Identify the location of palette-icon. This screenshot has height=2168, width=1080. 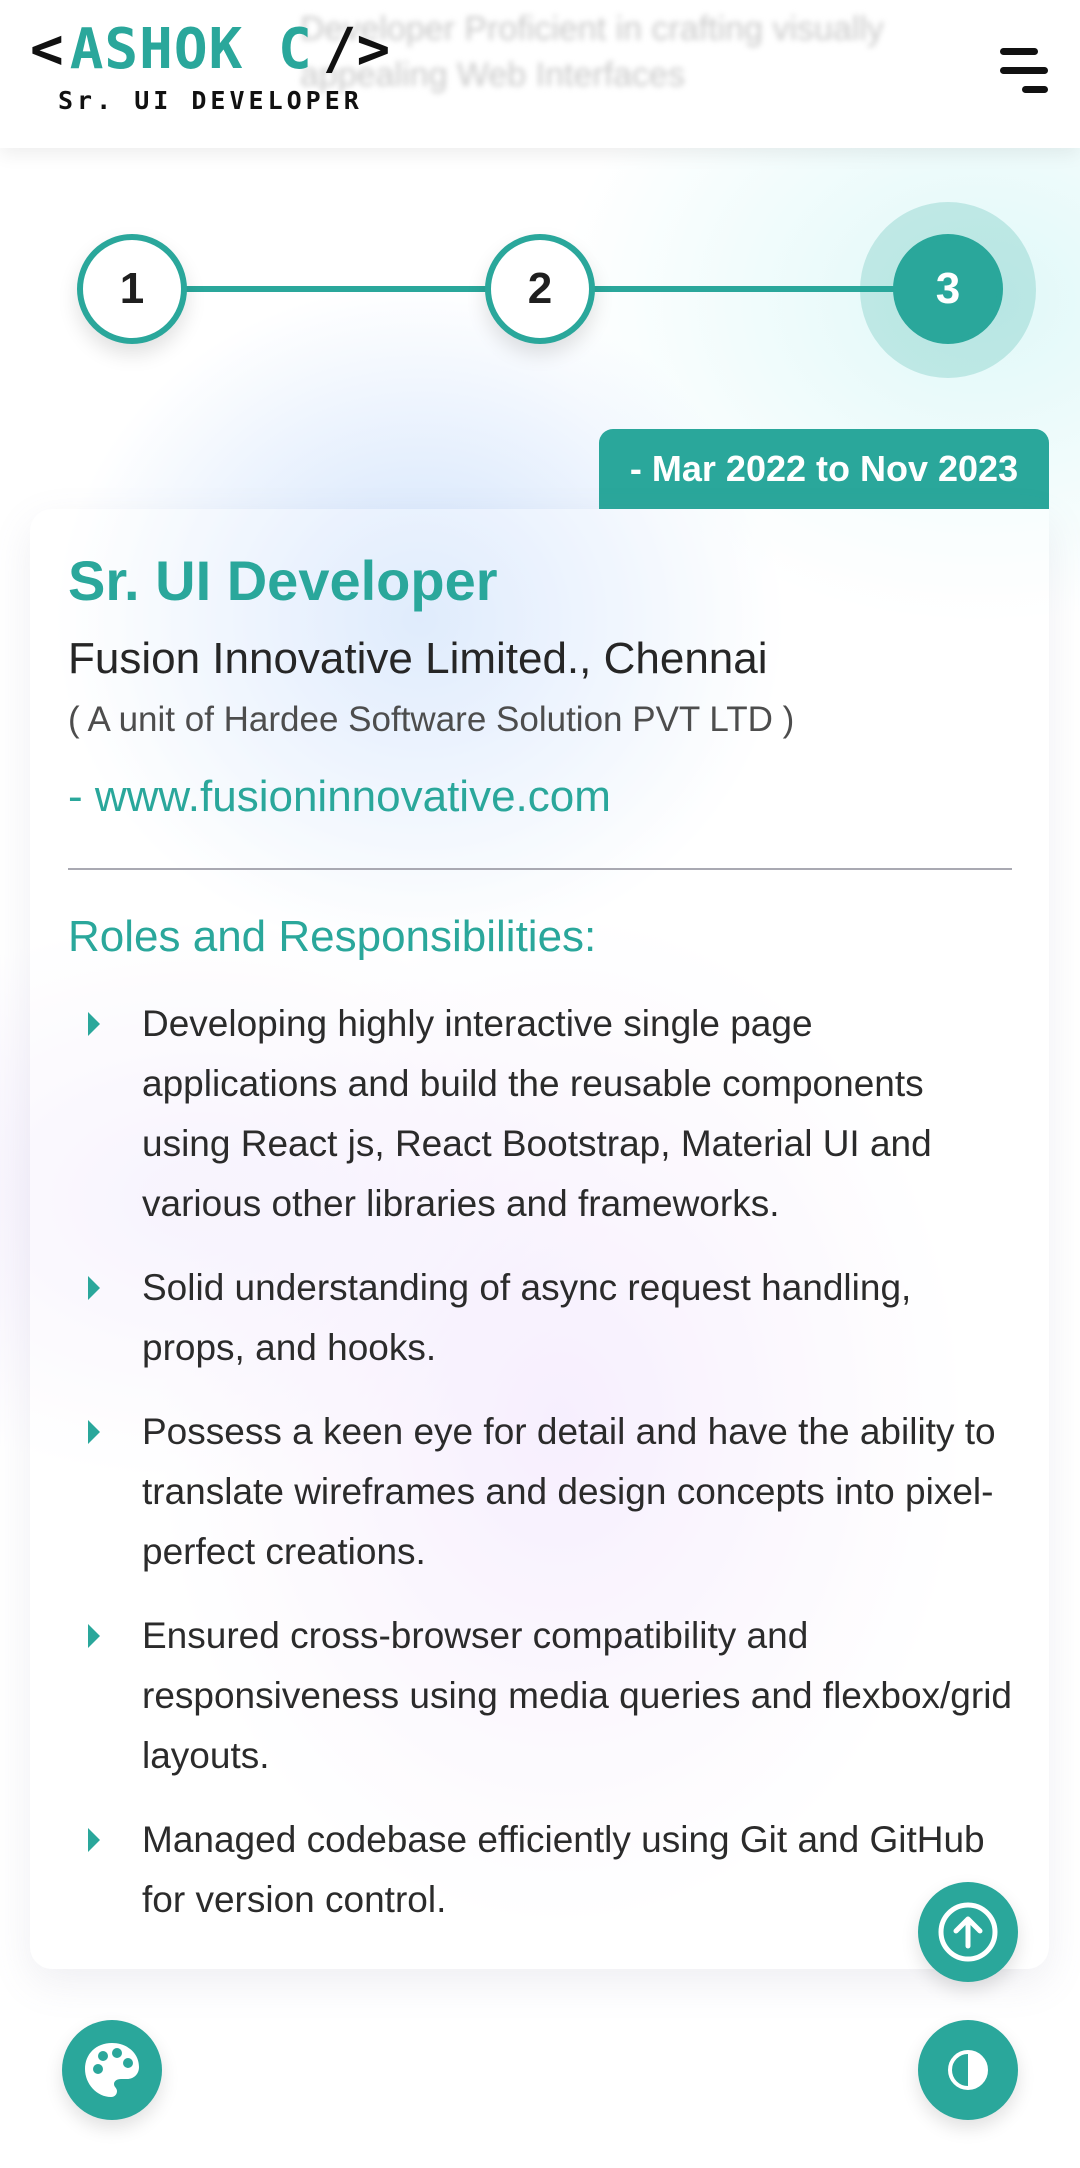
(112, 2070).